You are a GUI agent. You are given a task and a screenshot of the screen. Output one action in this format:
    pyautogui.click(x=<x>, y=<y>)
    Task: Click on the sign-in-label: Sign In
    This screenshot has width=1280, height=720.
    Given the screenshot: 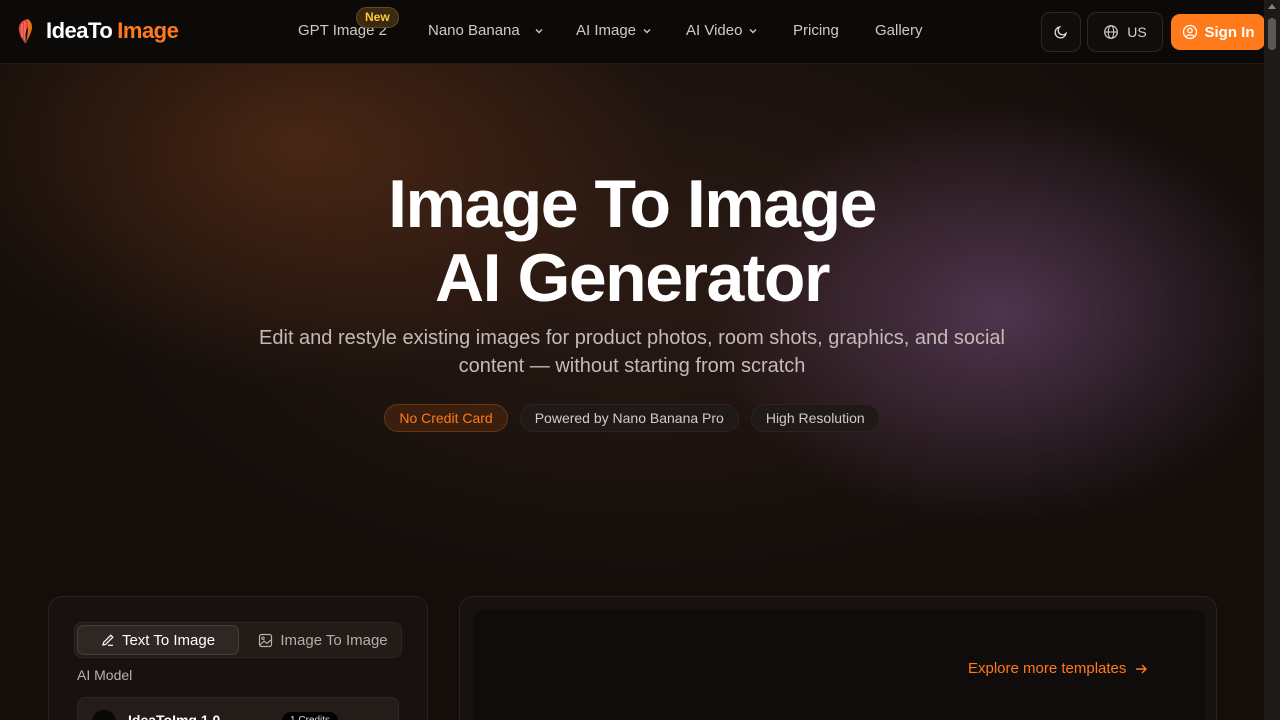 What is the action you would take?
    pyautogui.click(x=1229, y=32)
    